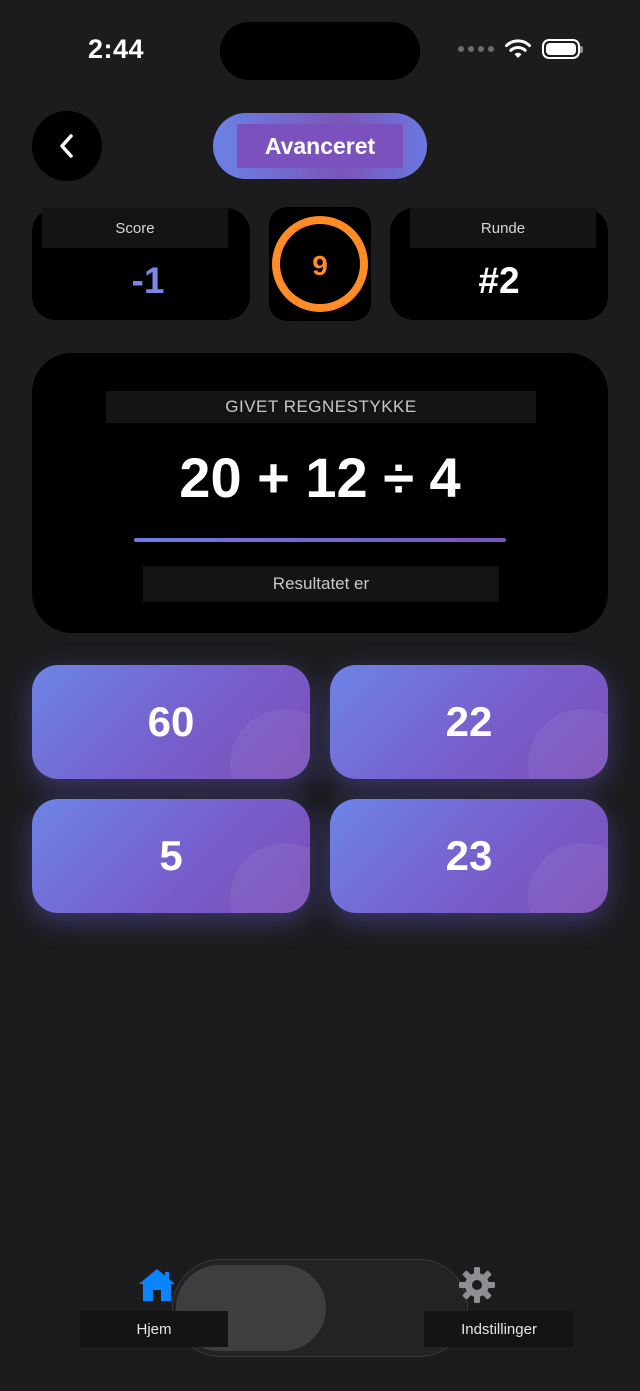 The height and width of the screenshot is (1391, 640). What do you see at coordinates (477, 1285) in the screenshot?
I see `gear-icon` at bounding box center [477, 1285].